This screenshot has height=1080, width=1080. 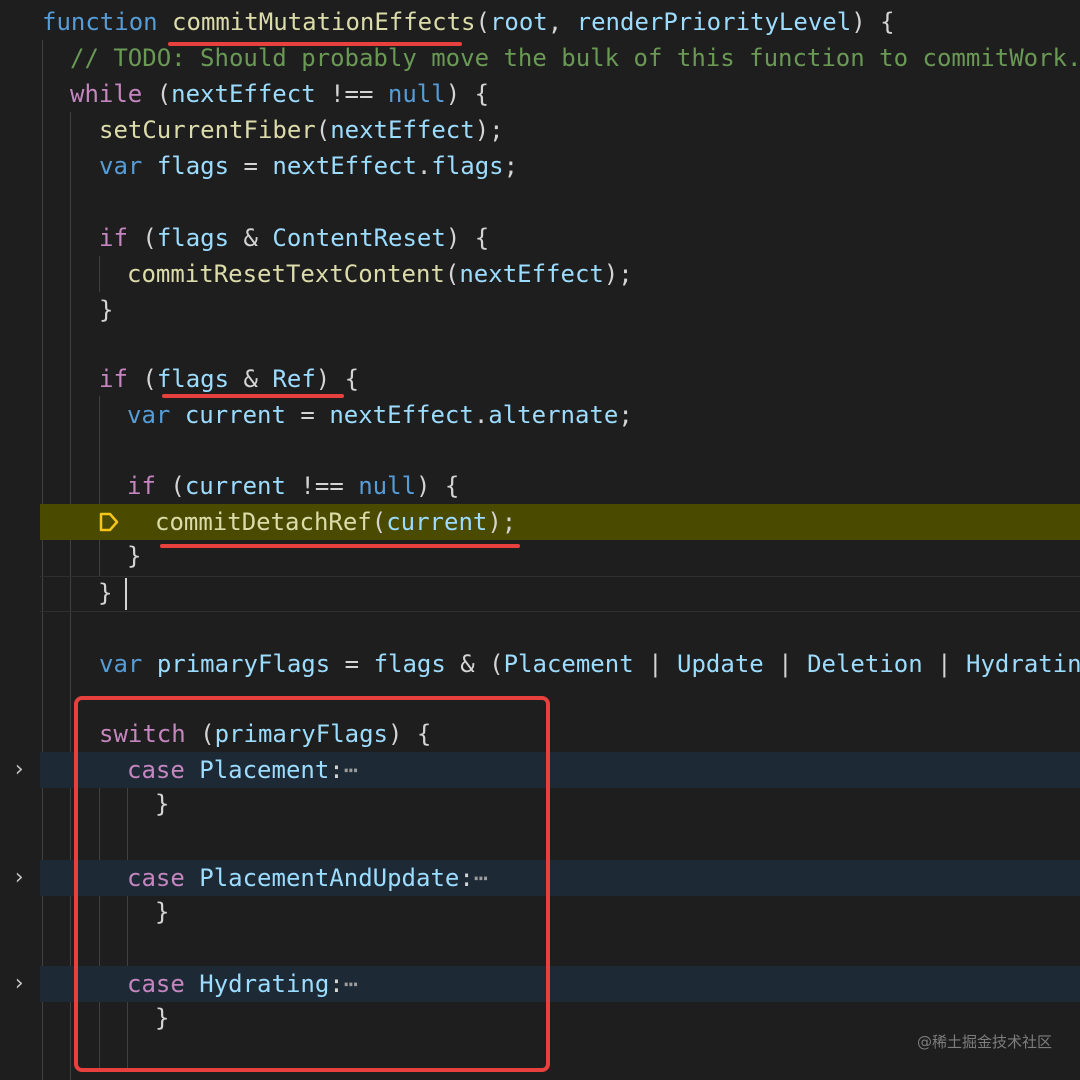 I want to click on punctuation: ,, so click(x=562, y=22).